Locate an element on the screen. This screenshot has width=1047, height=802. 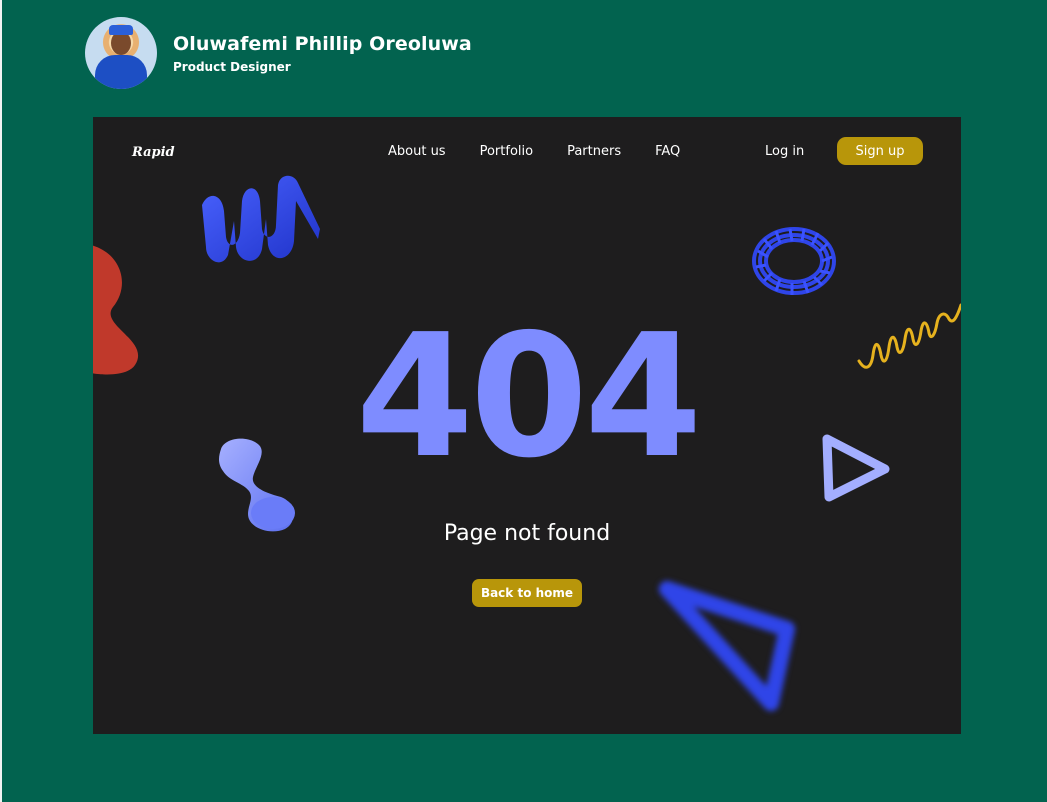
wave-shape-3d is located at coordinates (261, 219).